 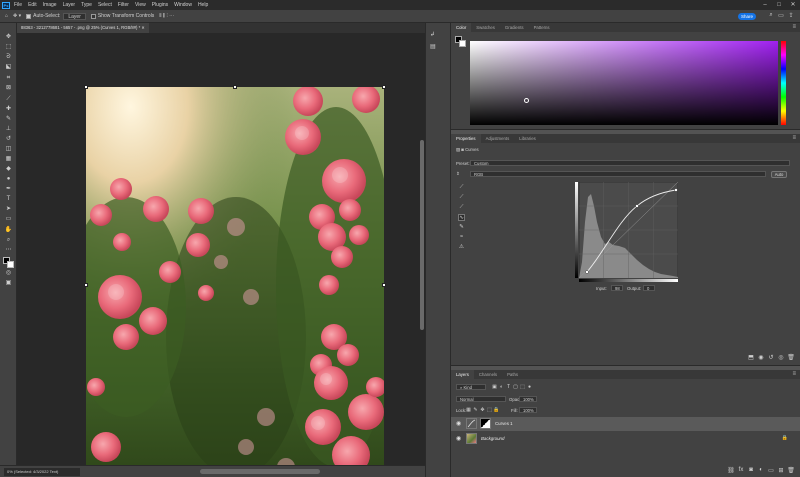 What do you see at coordinates (779, 5) in the screenshot?
I see `maximize-icon: □` at bounding box center [779, 5].